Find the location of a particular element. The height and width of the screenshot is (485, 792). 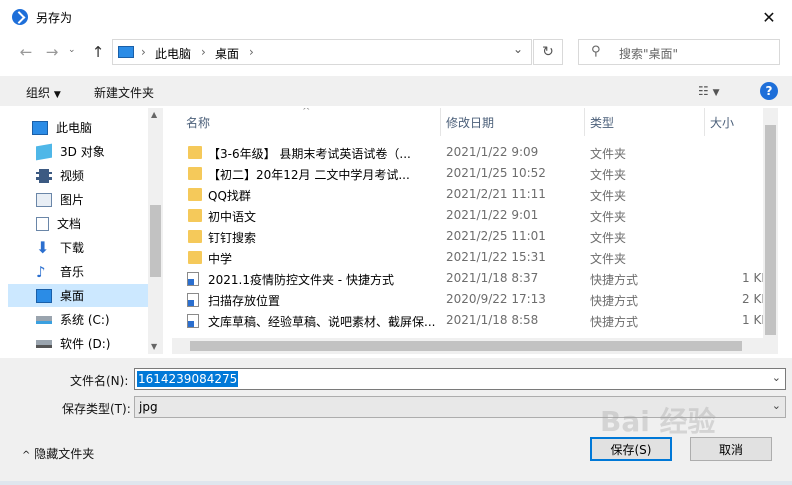

filetype-label: 保存类型(T): is located at coordinates (96, 409).